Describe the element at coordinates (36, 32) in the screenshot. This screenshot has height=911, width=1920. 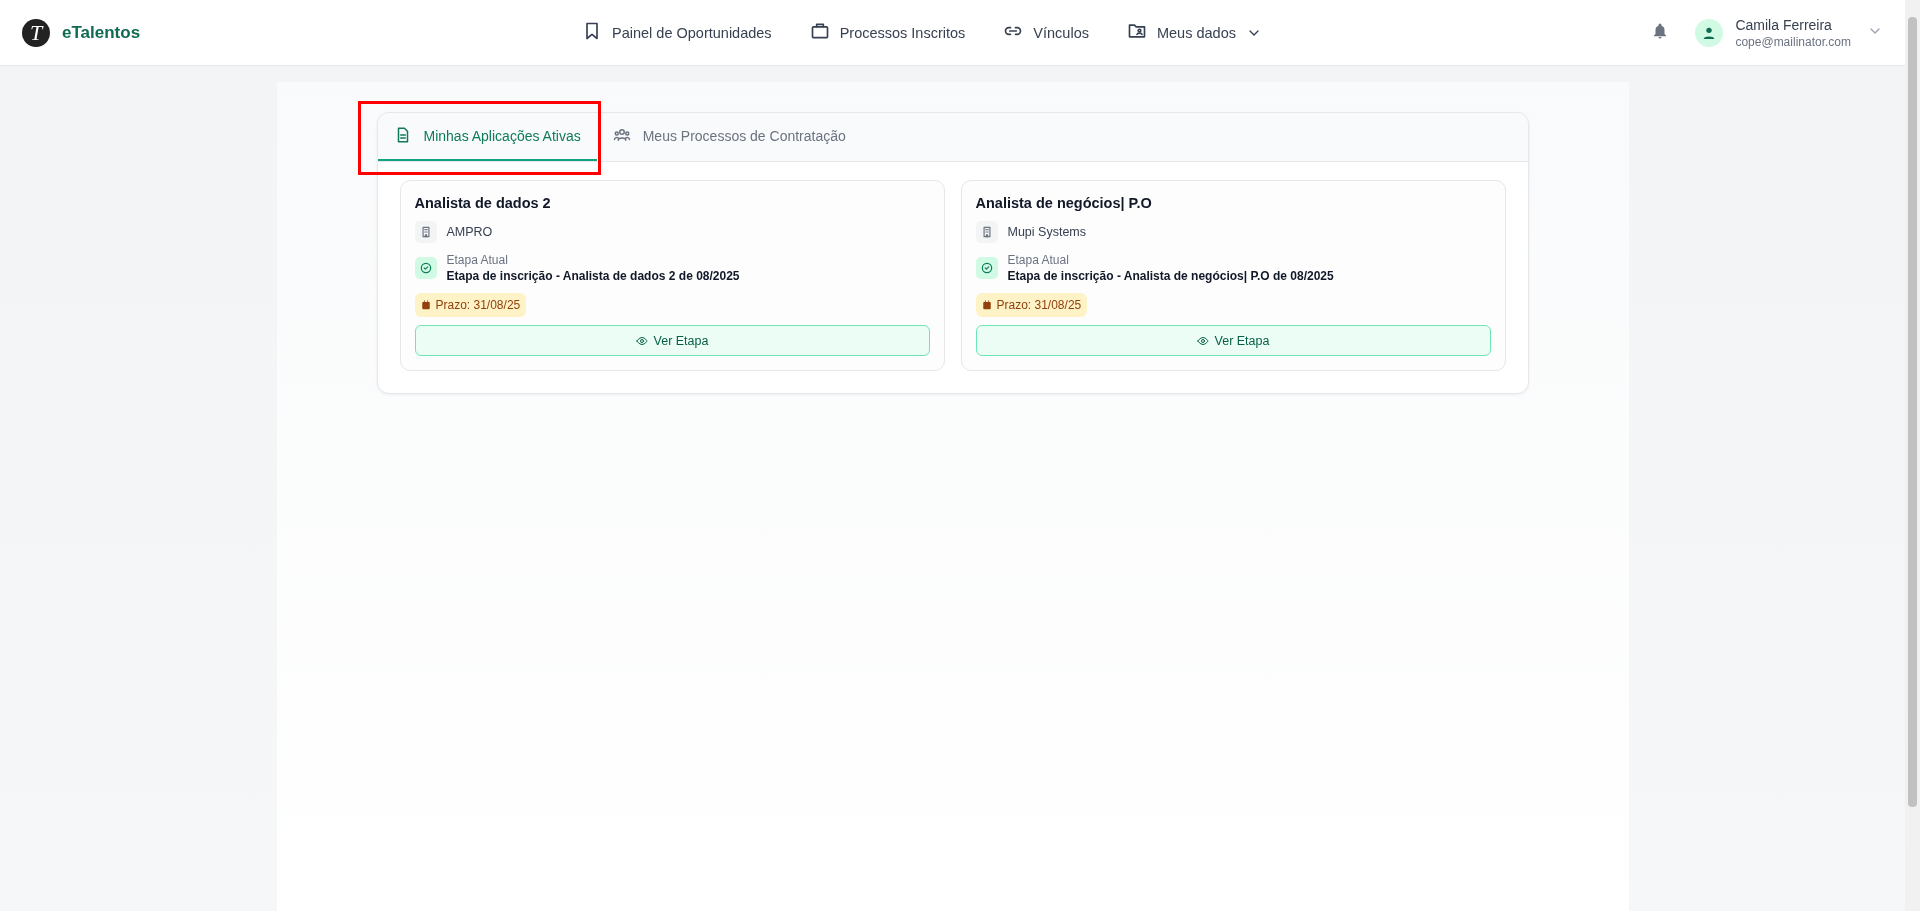
I see `logo-icon: T` at that location.